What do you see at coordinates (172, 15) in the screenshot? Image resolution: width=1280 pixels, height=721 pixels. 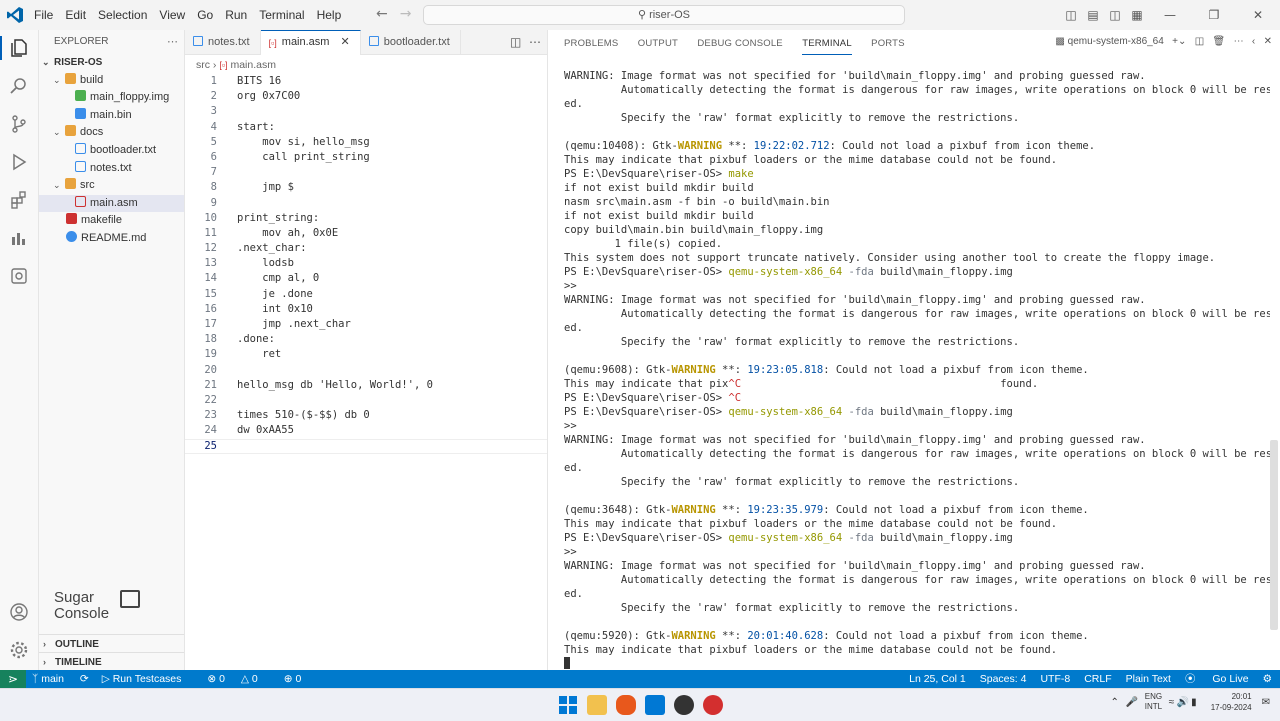 I see `menu-view: View` at bounding box center [172, 15].